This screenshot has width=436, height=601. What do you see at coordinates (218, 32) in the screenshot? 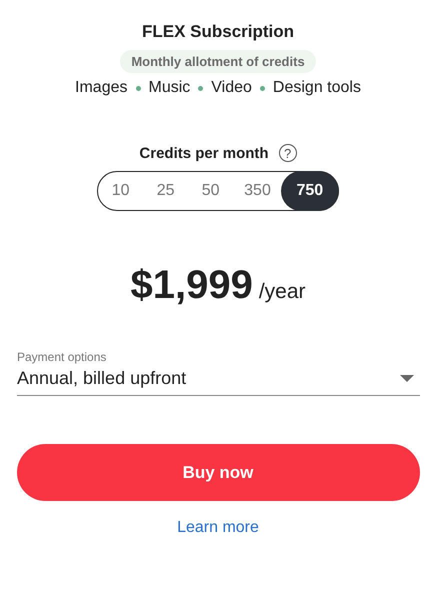
I see `plan-title: FLEX Subscription` at bounding box center [218, 32].